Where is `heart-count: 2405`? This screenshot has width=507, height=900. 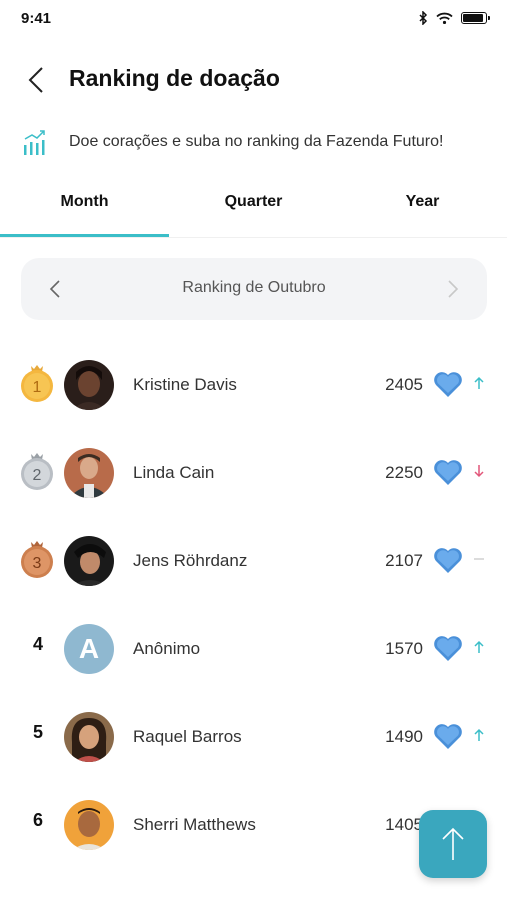
heart-count: 2405 is located at coordinates (404, 384).